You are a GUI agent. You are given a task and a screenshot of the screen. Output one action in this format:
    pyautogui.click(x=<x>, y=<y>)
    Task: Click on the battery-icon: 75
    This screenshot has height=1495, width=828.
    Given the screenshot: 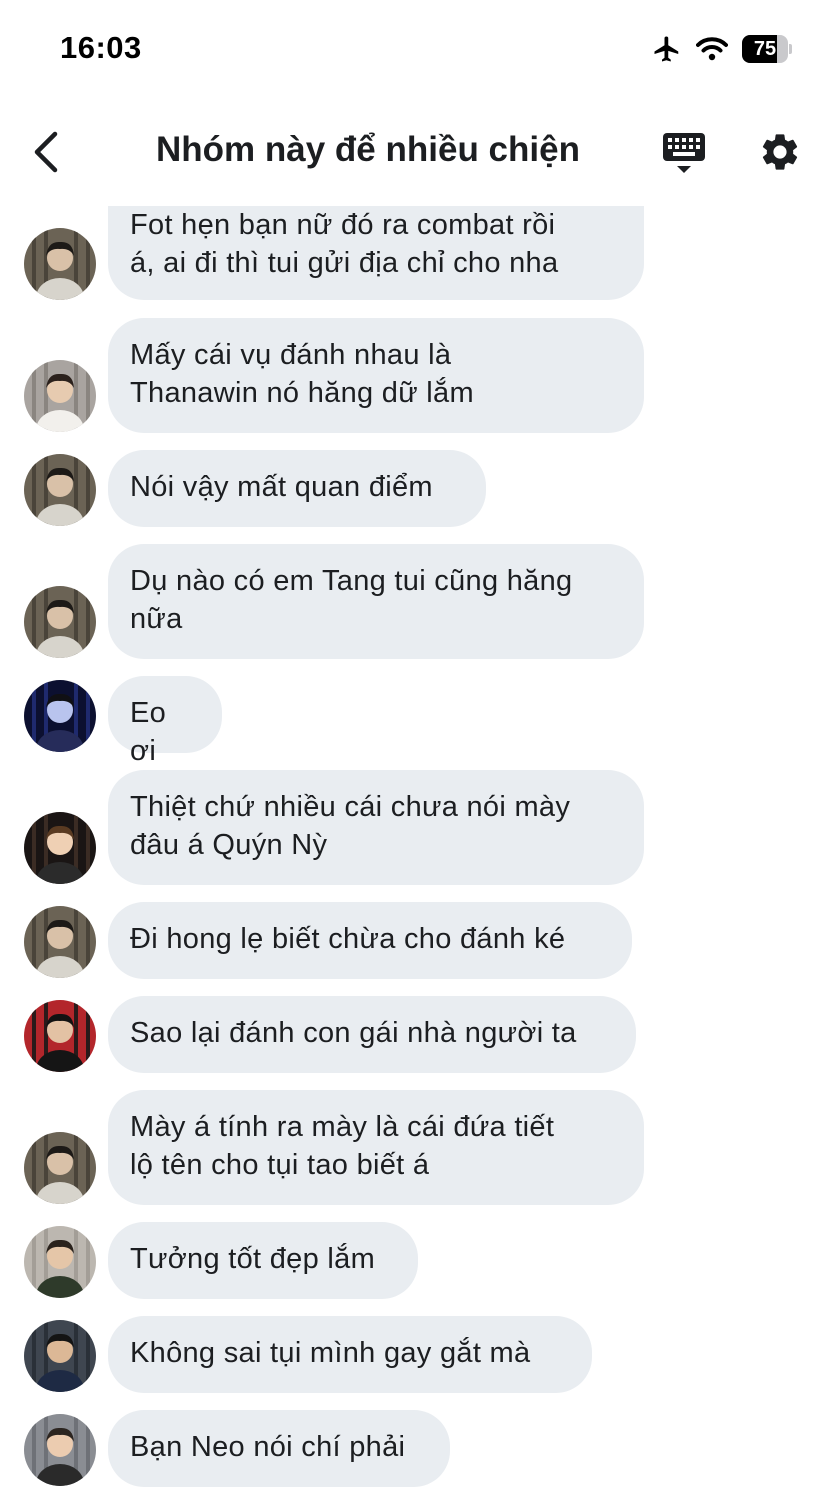 What is the action you would take?
    pyautogui.click(x=767, y=49)
    